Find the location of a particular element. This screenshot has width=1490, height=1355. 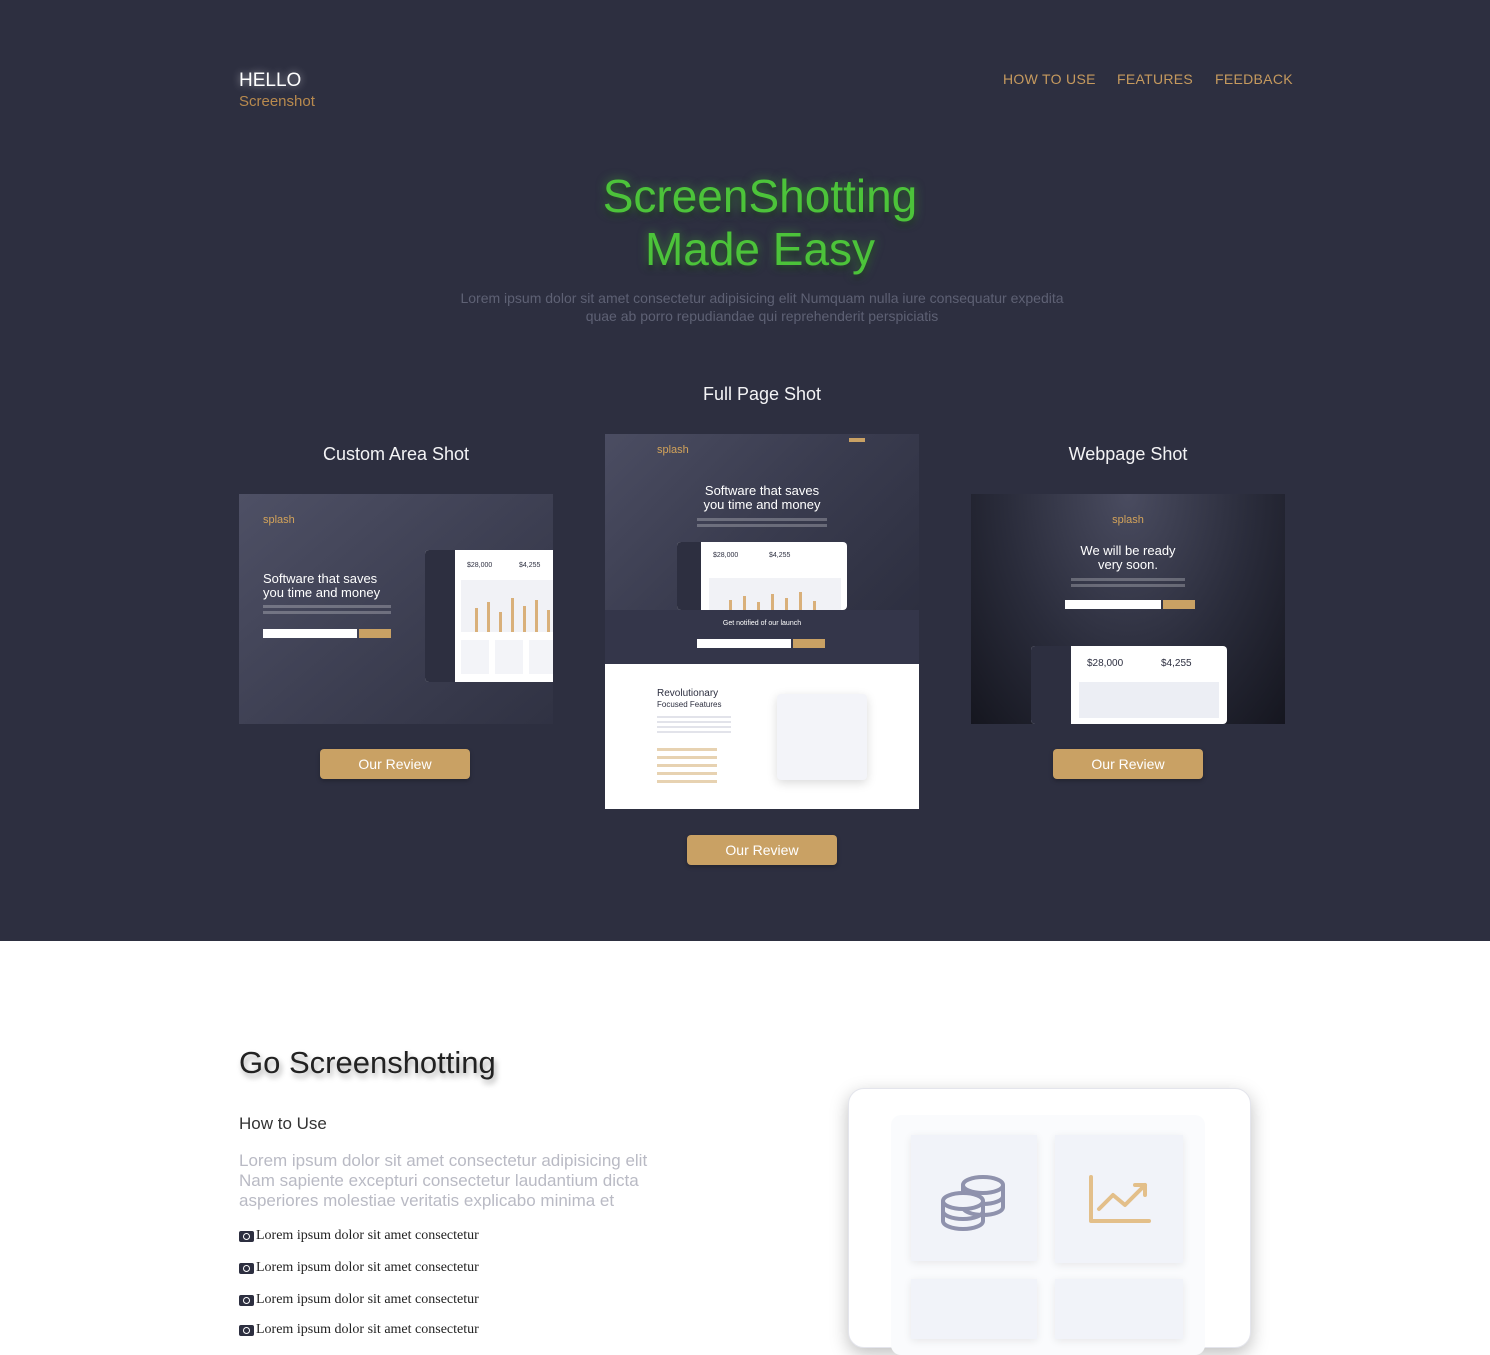

chart-up-icon is located at coordinates (1120, 1199).